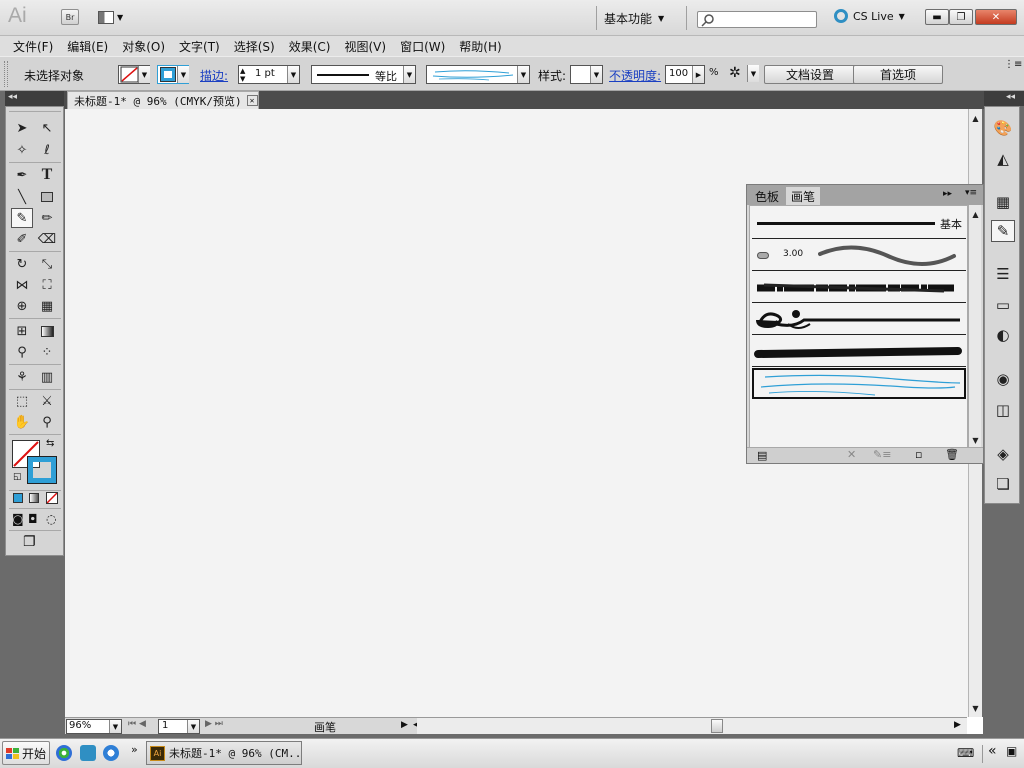 This screenshot has height=768, width=1024. Describe the element at coordinates (635, 76) in the screenshot. I see `transparency-panel-link: 不透明度:` at that location.